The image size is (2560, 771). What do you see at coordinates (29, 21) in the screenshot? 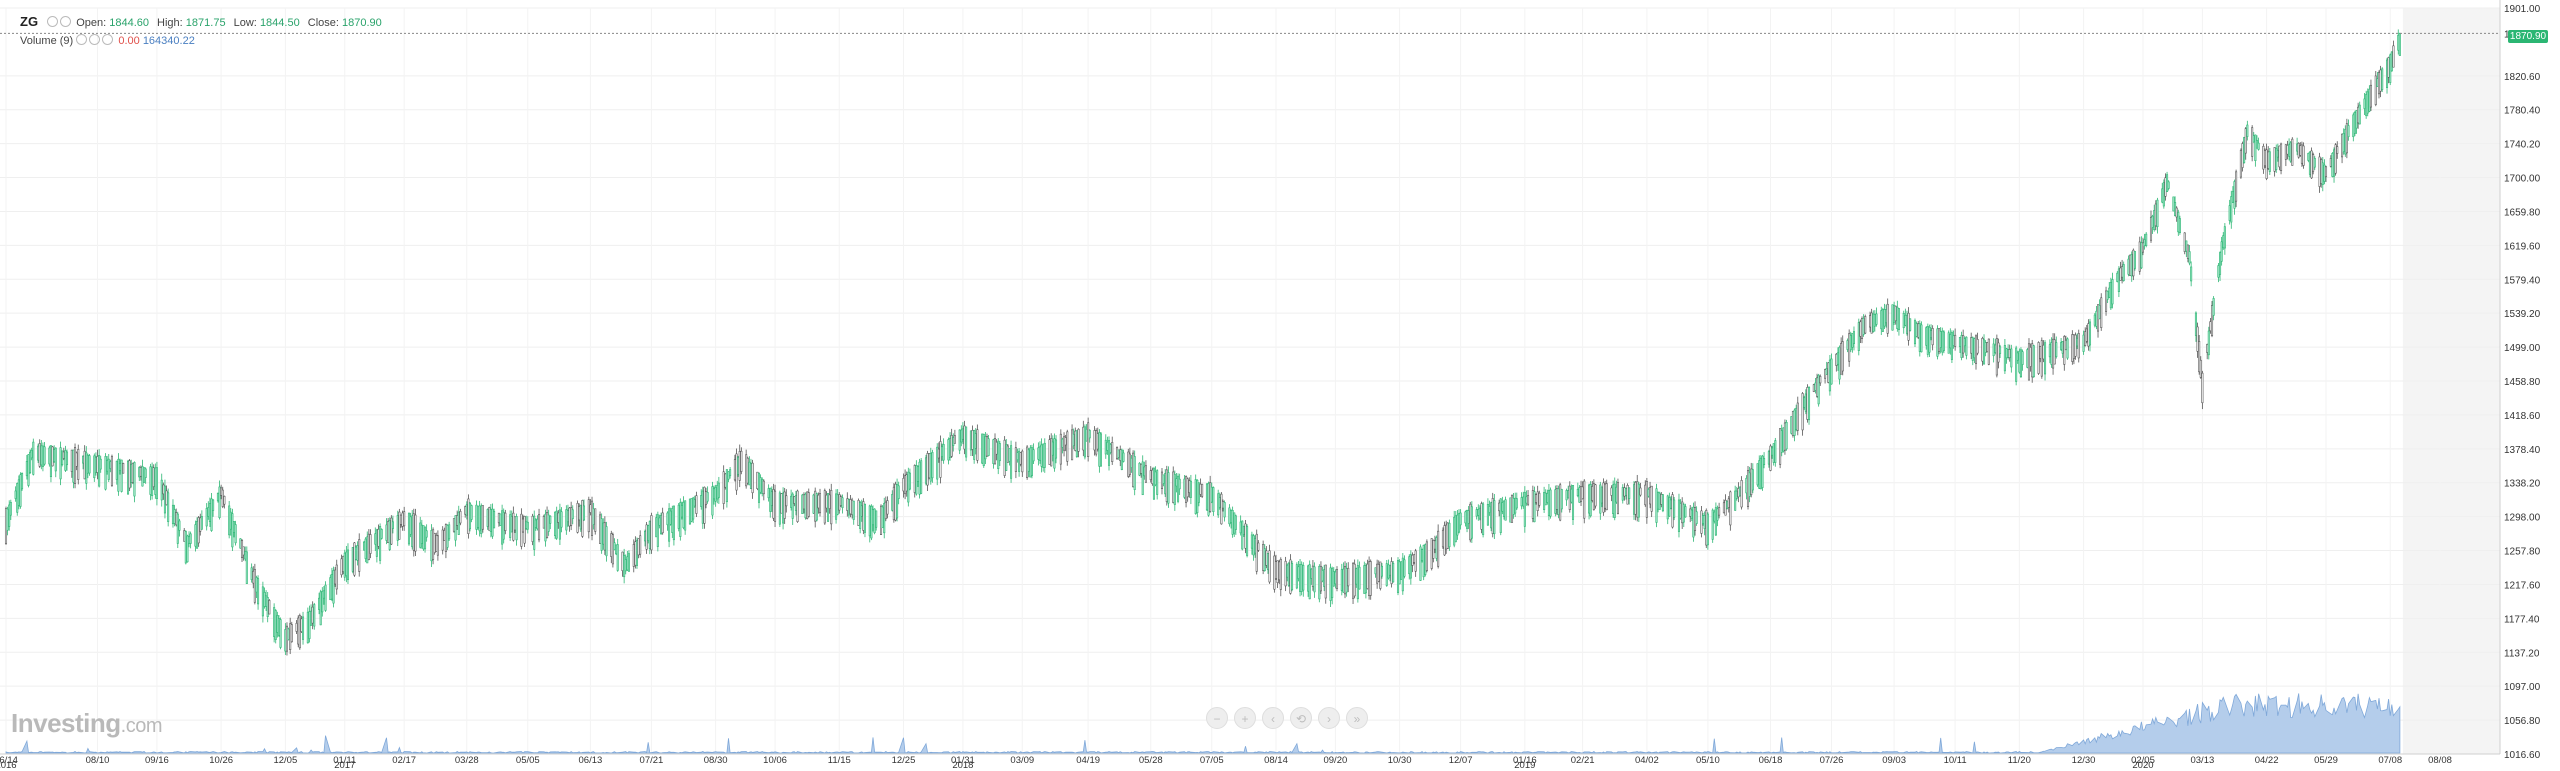
I see `symbol-label: ZG` at bounding box center [29, 21].